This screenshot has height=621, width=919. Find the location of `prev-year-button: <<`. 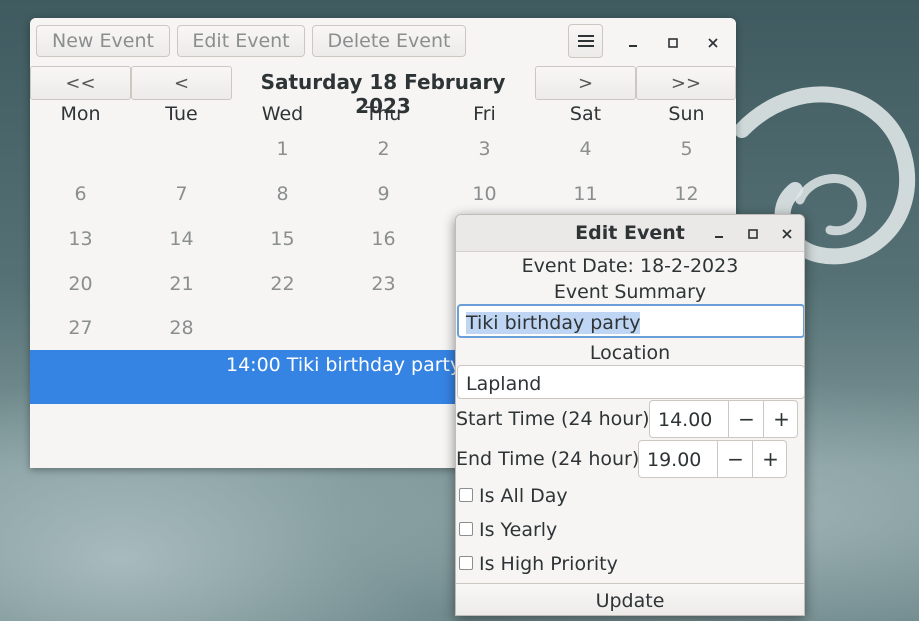

prev-year-button: << is located at coordinates (80, 83).